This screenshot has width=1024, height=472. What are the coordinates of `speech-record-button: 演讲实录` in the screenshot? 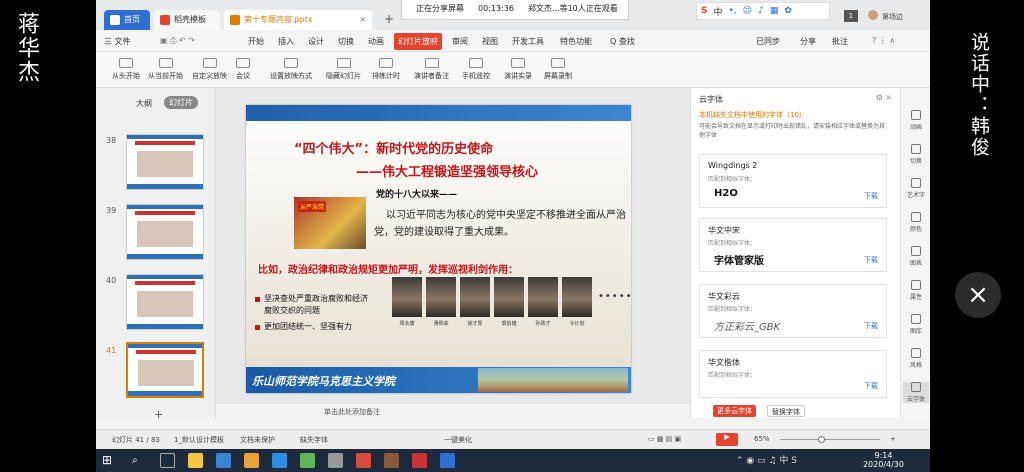 It's located at (518, 69).